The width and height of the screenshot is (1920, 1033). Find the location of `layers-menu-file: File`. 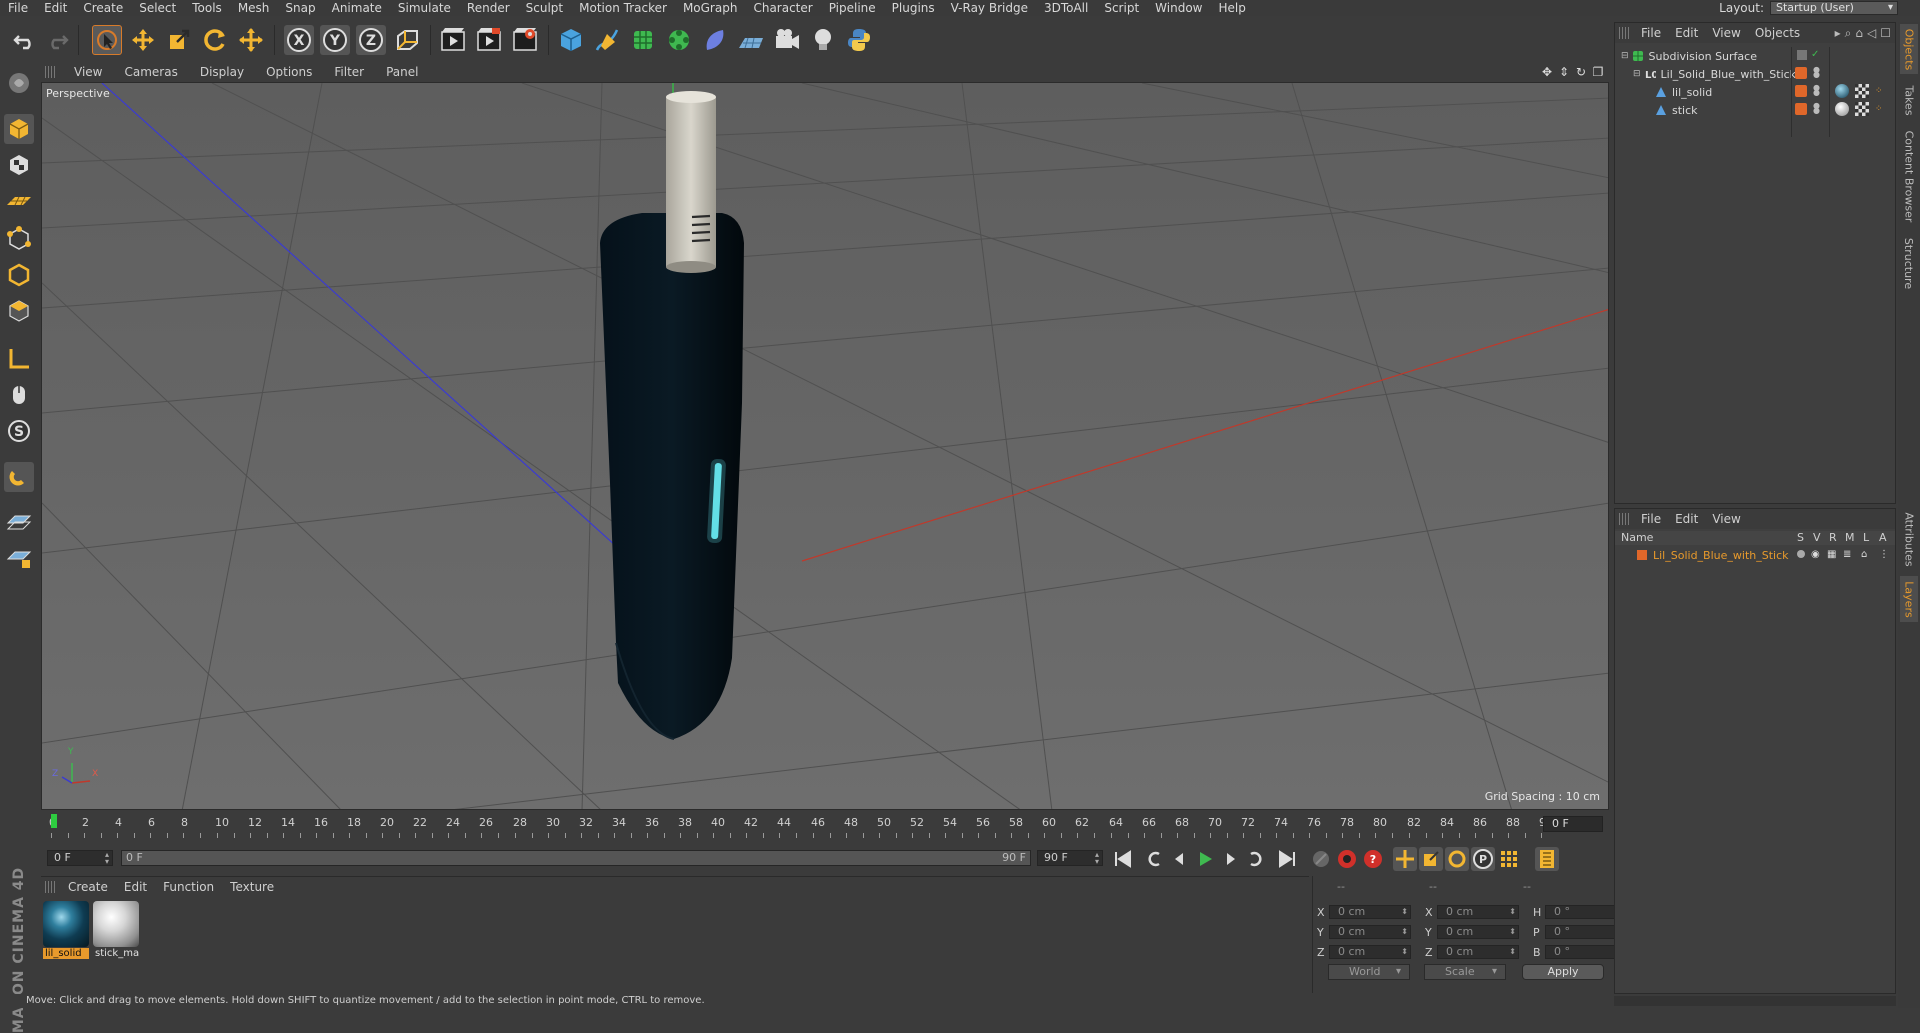

layers-menu-file: File is located at coordinates (1652, 519).